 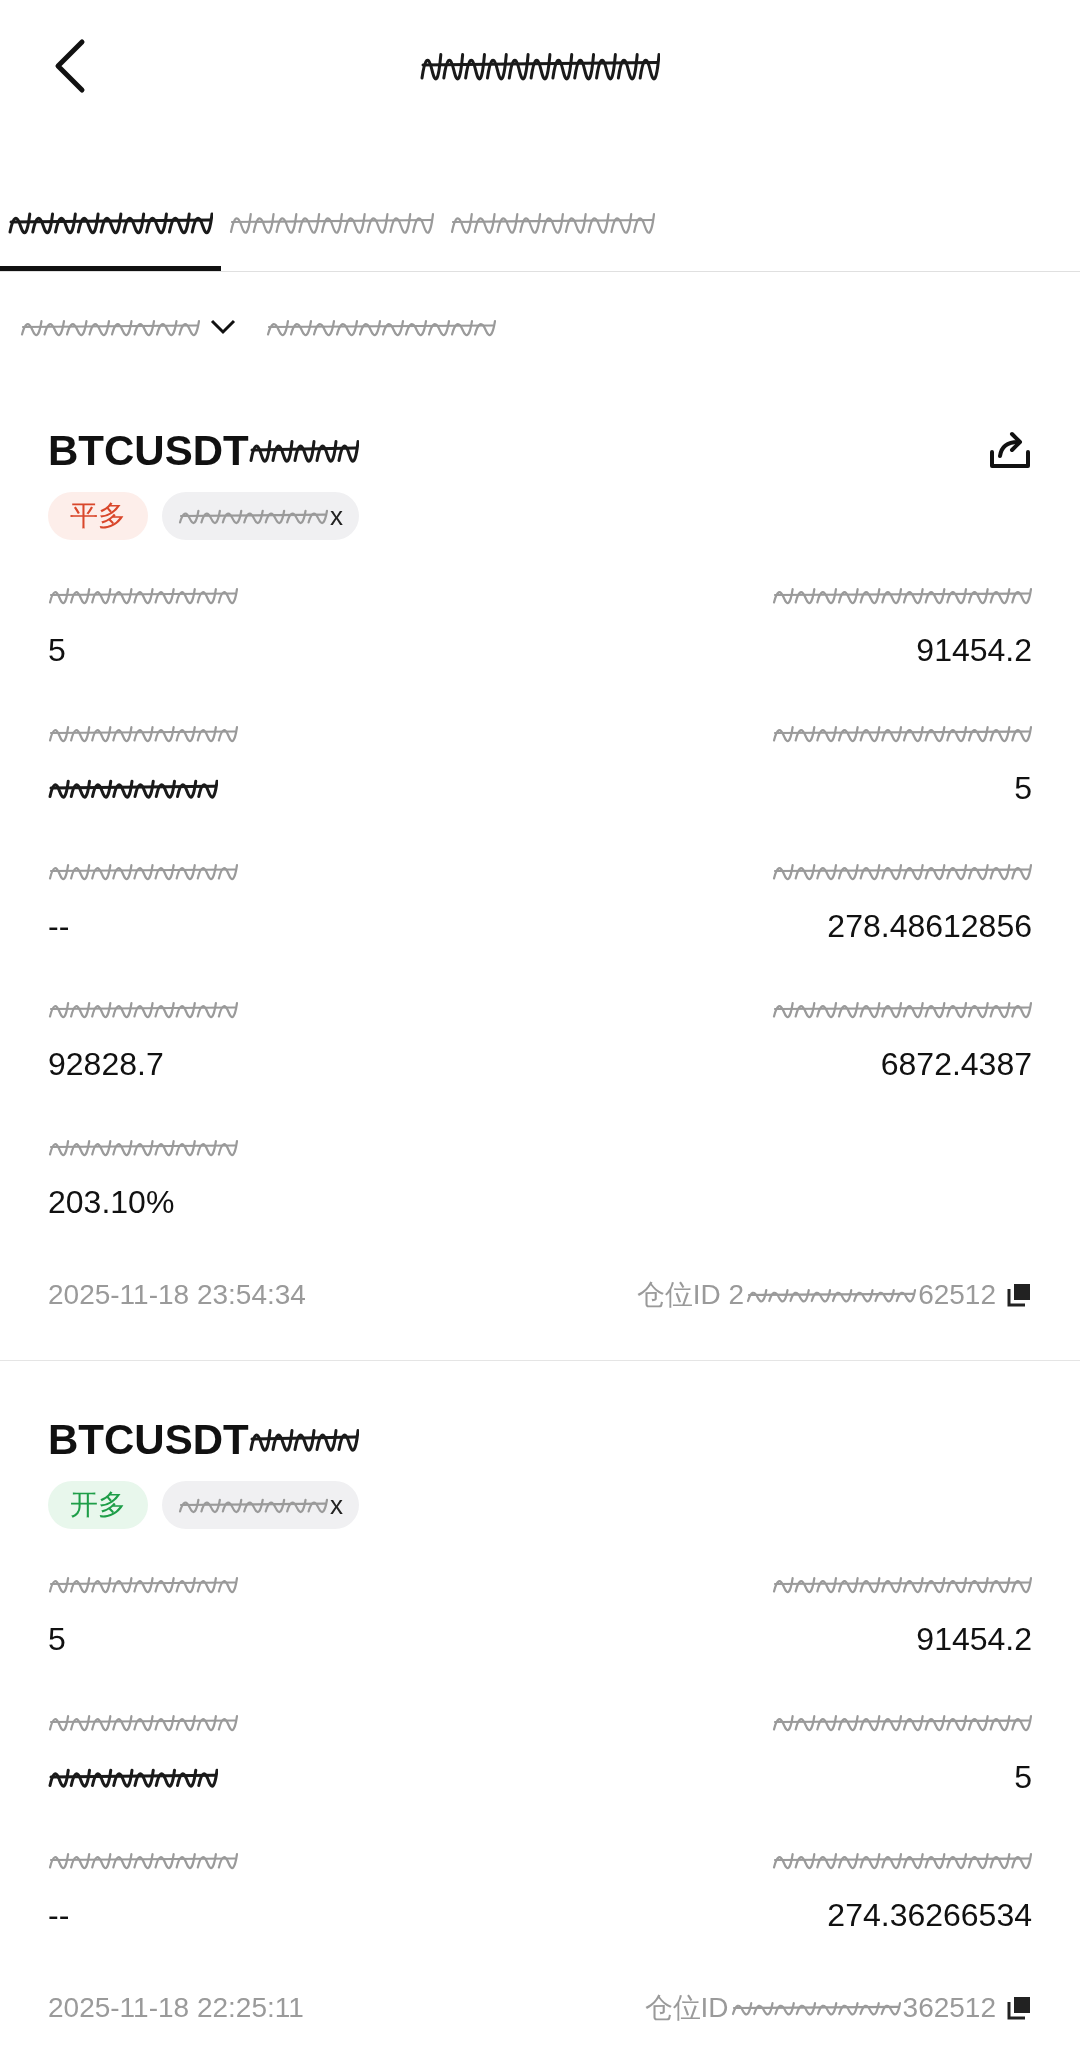 What do you see at coordinates (929, 926) in the screenshot?
I see `field-value: 278.48612856` at bounding box center [929, 926].